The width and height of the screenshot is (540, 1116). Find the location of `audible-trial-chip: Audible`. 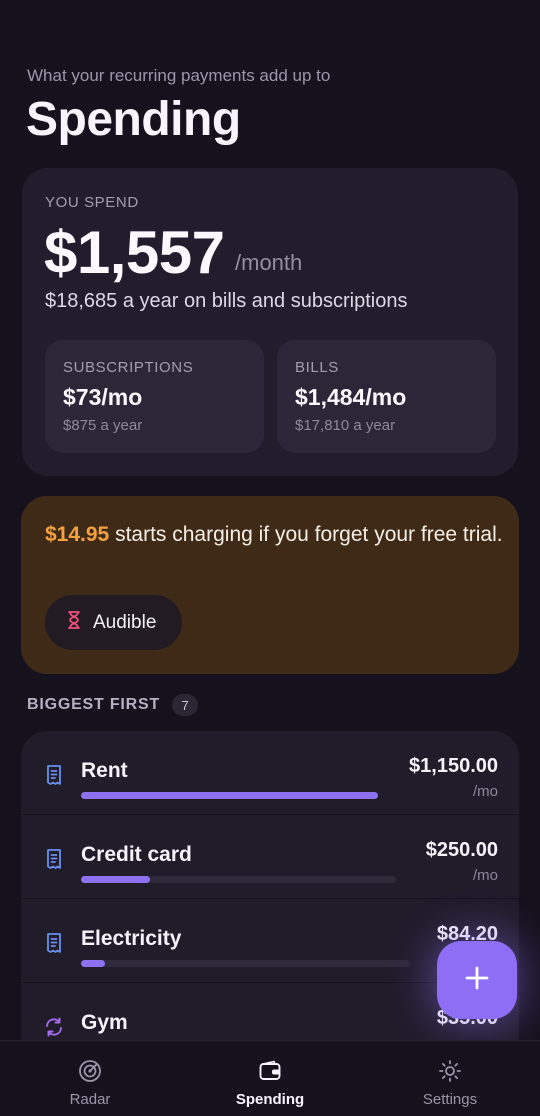

audible-trial-chip: Audible is located at coordinates (114, 622).